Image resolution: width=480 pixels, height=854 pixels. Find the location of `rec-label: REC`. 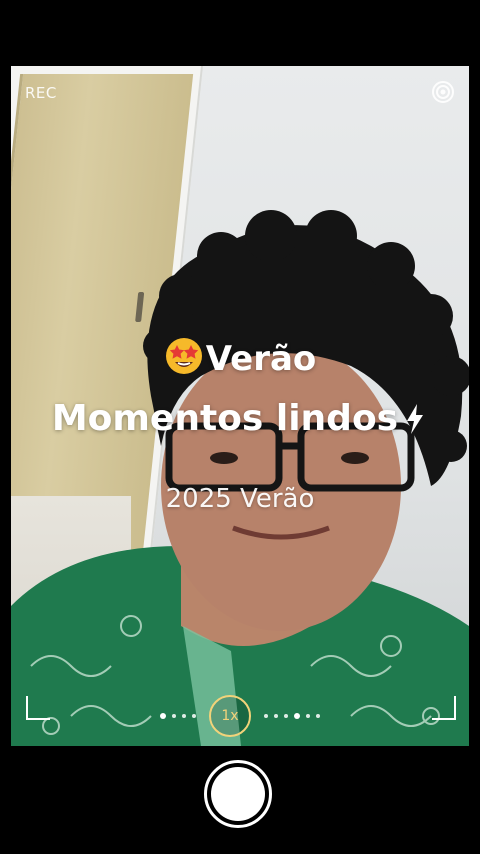

rec-label: REC is located at coordinates (41, 93).